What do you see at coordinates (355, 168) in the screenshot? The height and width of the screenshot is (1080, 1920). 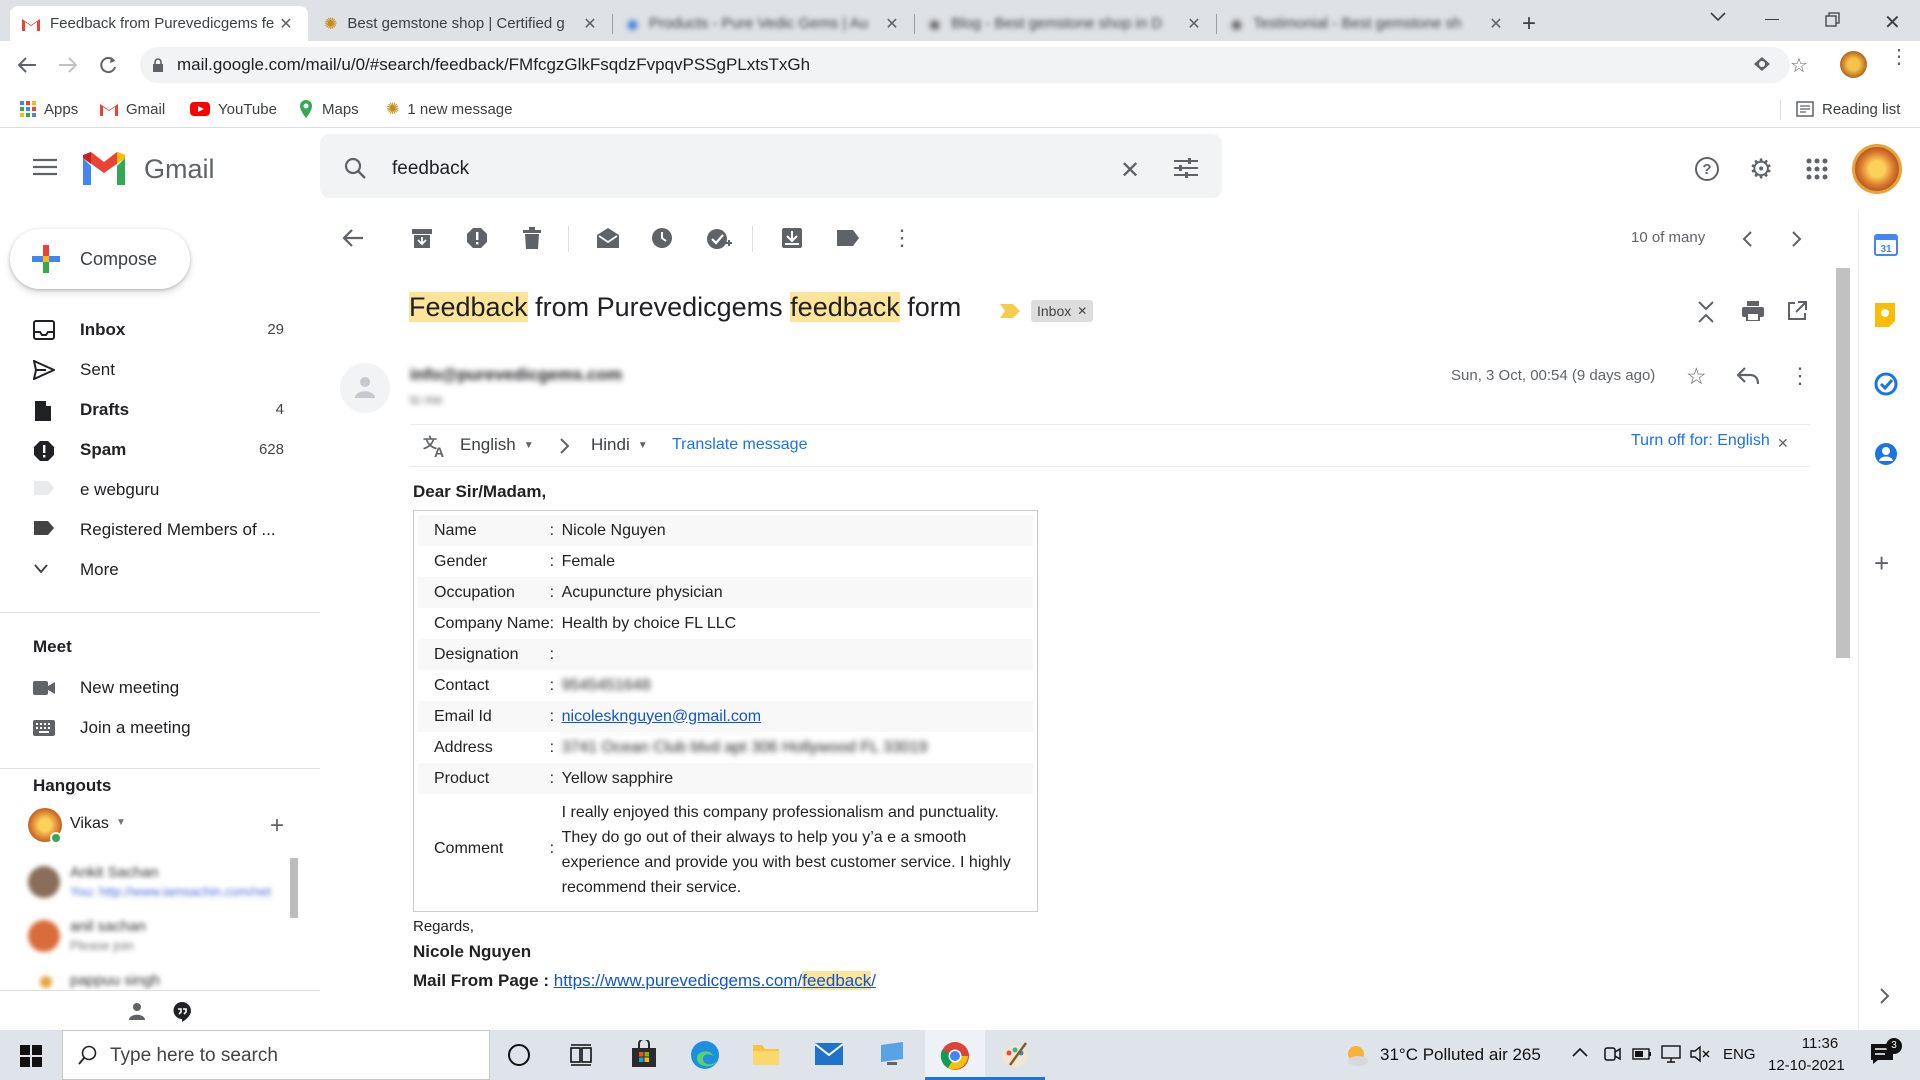 I see `search-icon` at bounding box center [355, 168].